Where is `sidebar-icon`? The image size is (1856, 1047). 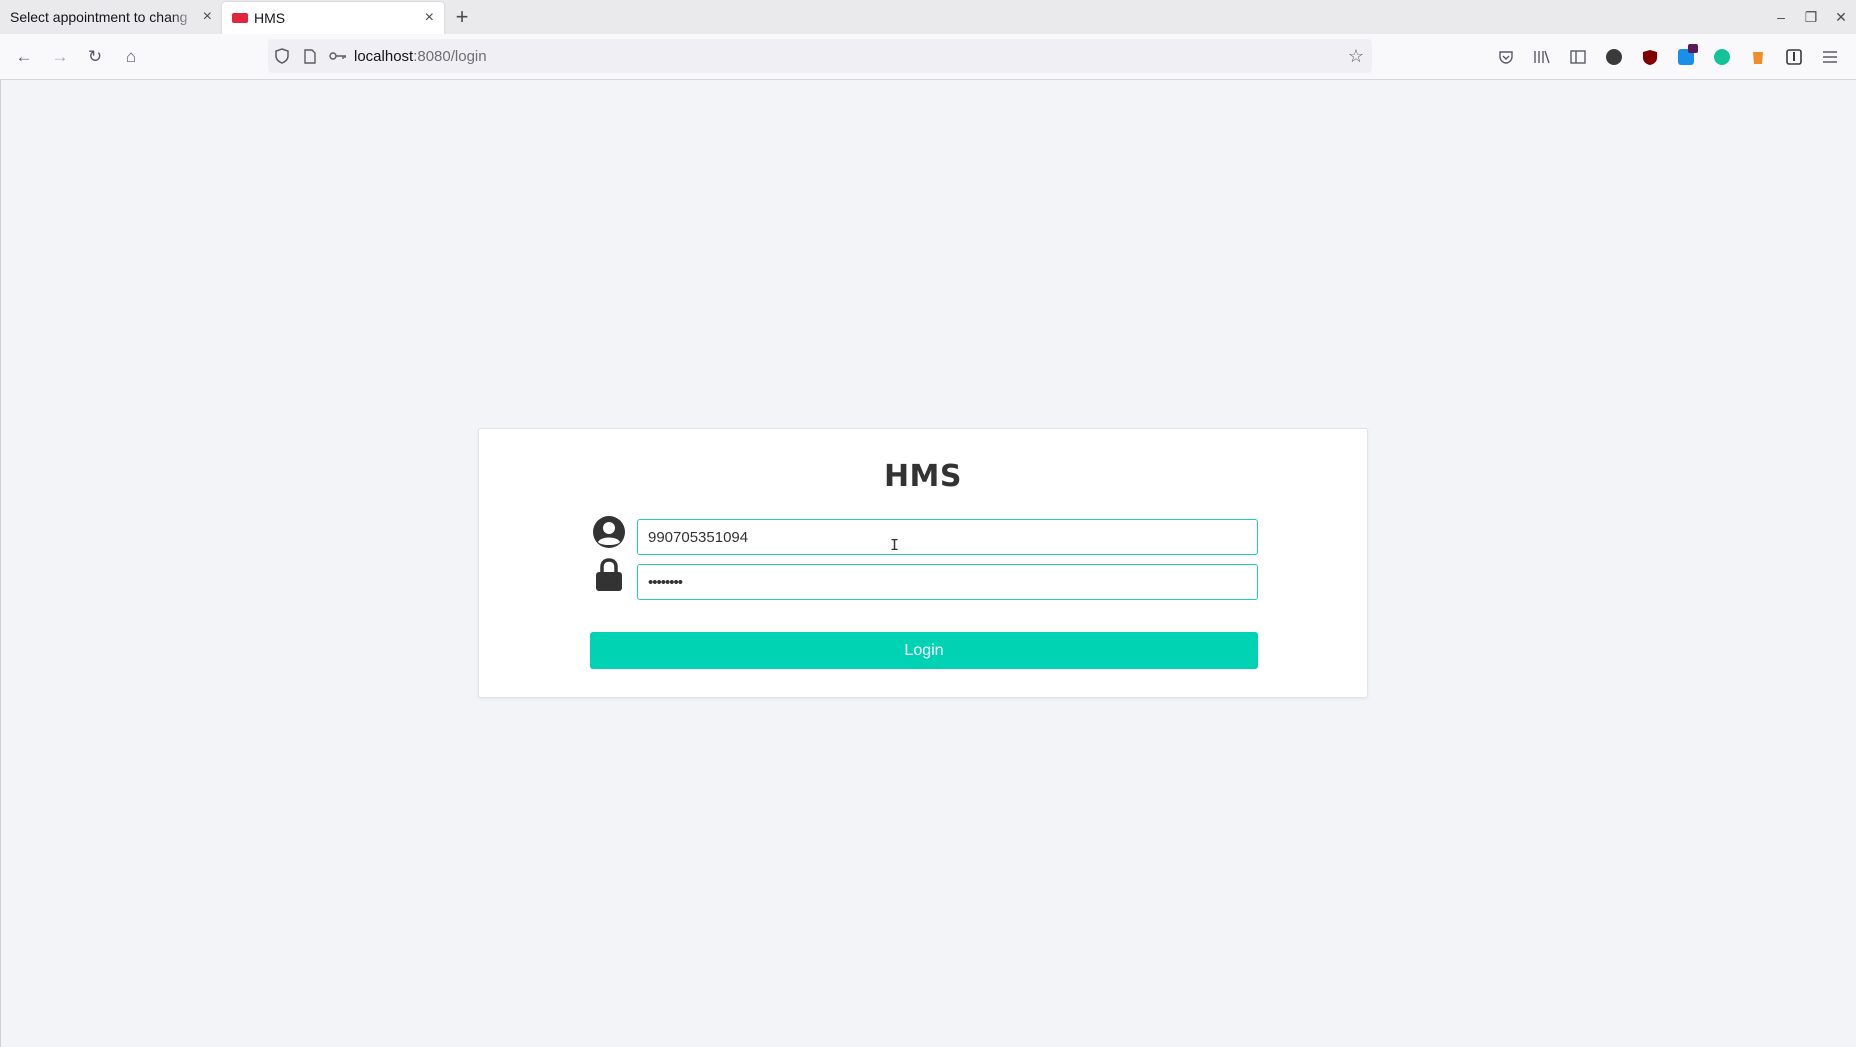
sidebar-icon is located at coordinates (1578, 57).